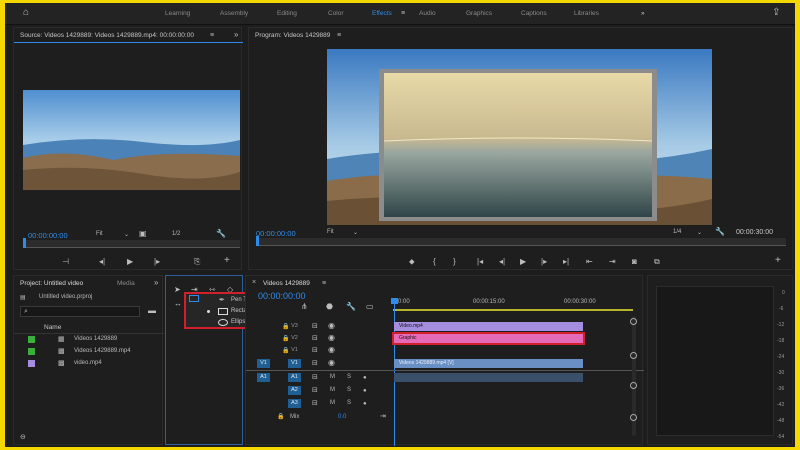 The image size is (800, 450). What do you see at coordinates (454, 262) in the screenshot?
I see `mark-out-bracket-icon: }` at bounding box center [454, 262].